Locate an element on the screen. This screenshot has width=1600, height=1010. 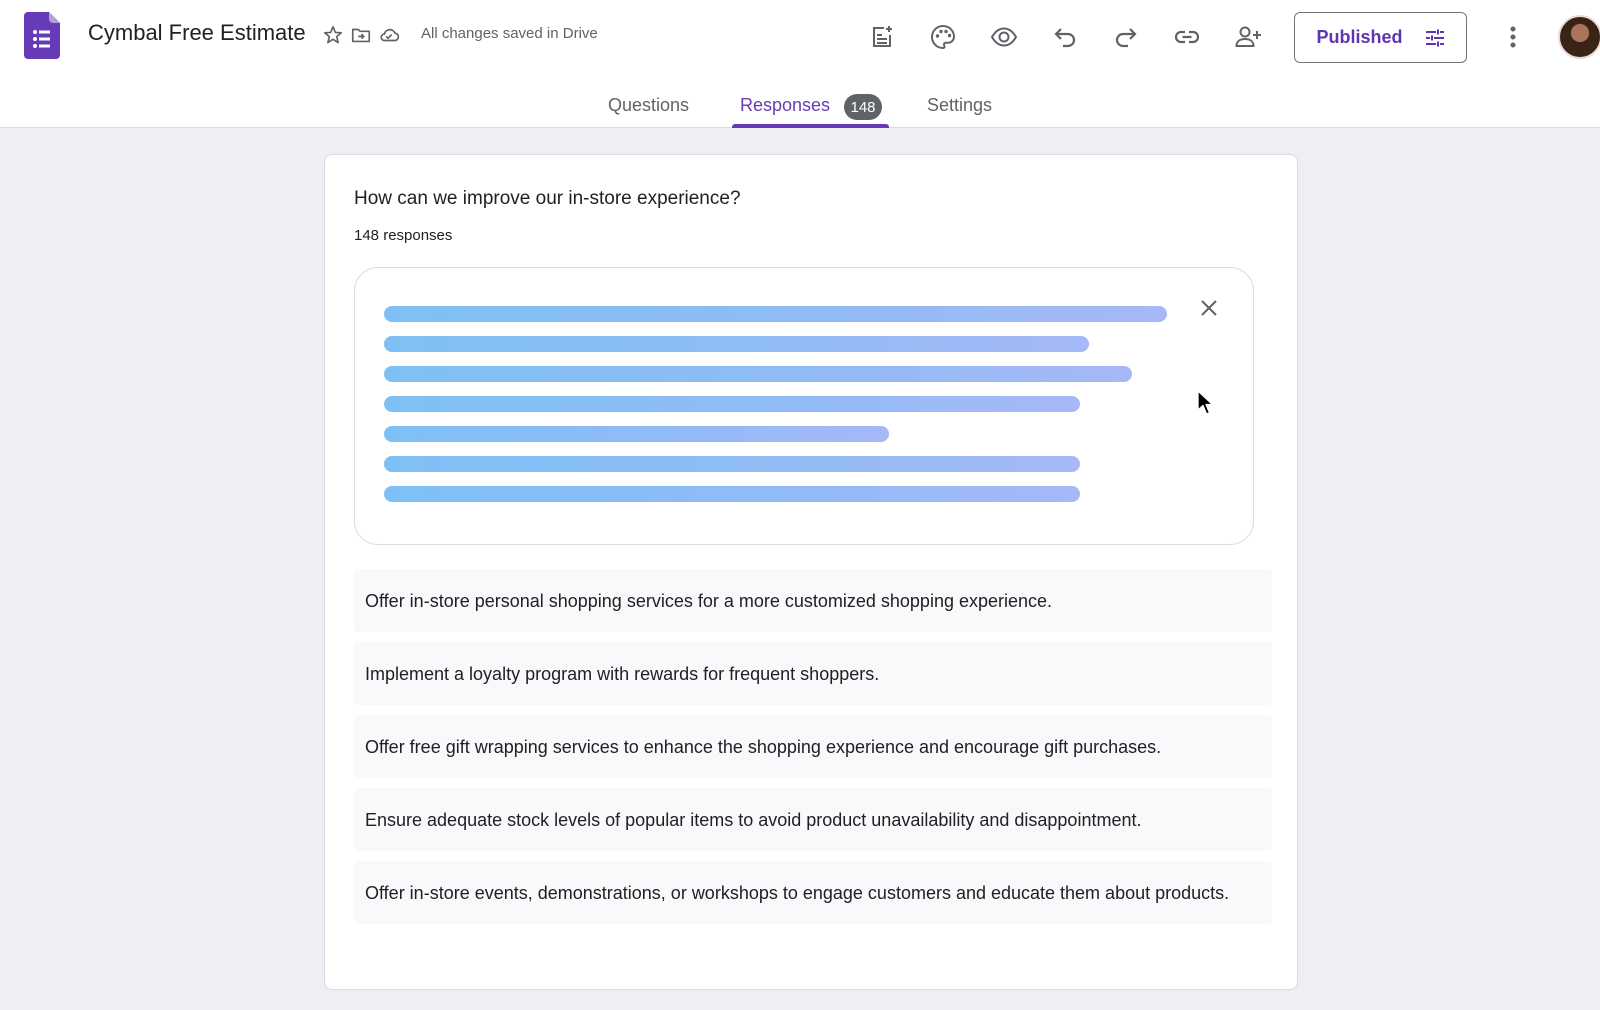
link-icon is located at coordinates (1187, 37).